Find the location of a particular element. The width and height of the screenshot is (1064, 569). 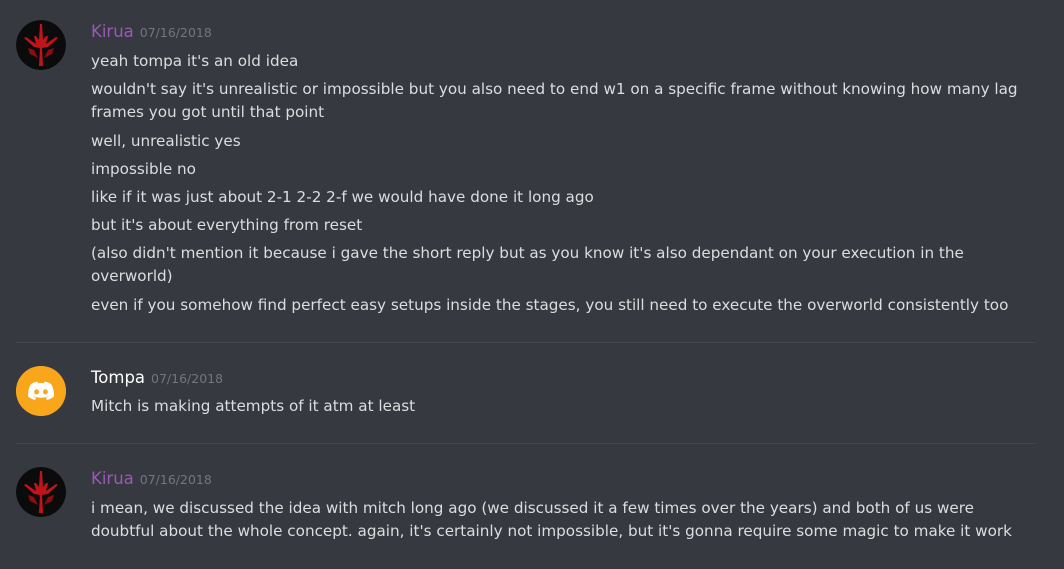

message-header: Tompa 07/16/2018 is located at coordinates (157, 380).